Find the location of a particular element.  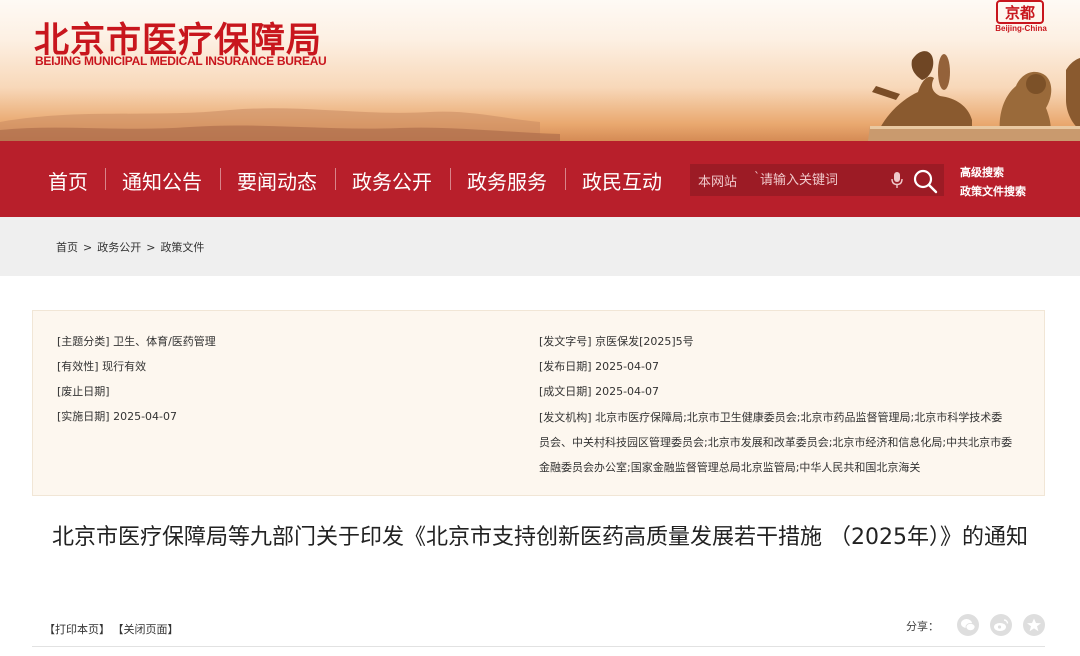

search-icon is located at coordinates (925, 181).